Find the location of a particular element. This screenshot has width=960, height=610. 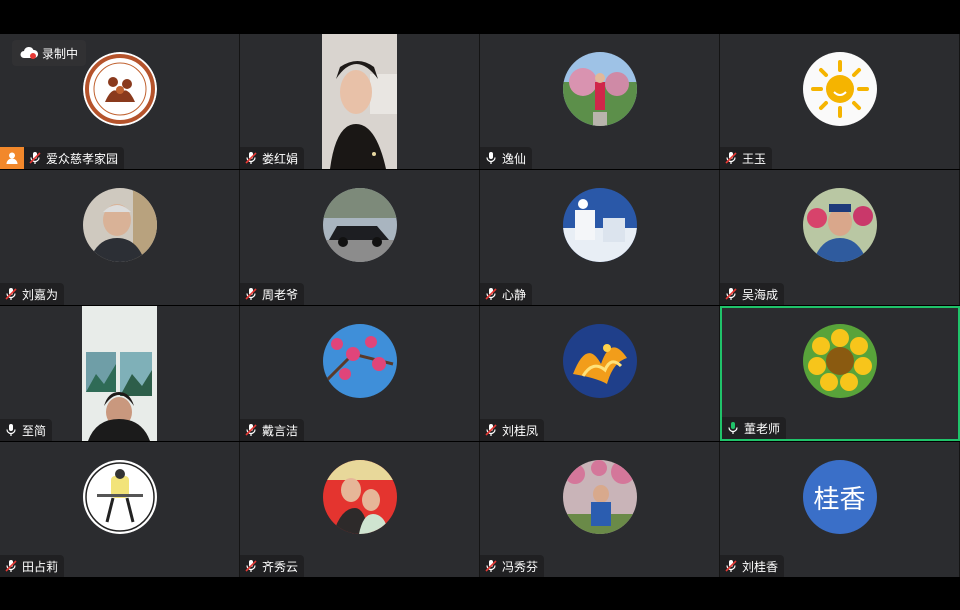

participant-name-bar: 齐秀云 is located at coordinates (272, 566).